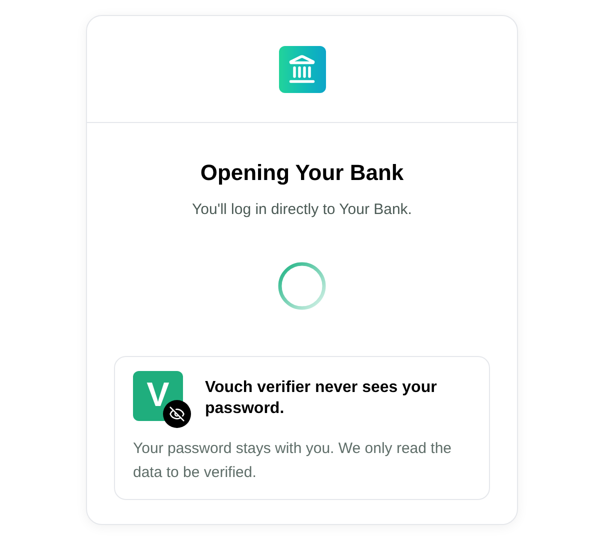  What do you see at coordinates (302, 286) in the screenshot?
I see `loading-spinner-icon` at bounding box center [302, 286].